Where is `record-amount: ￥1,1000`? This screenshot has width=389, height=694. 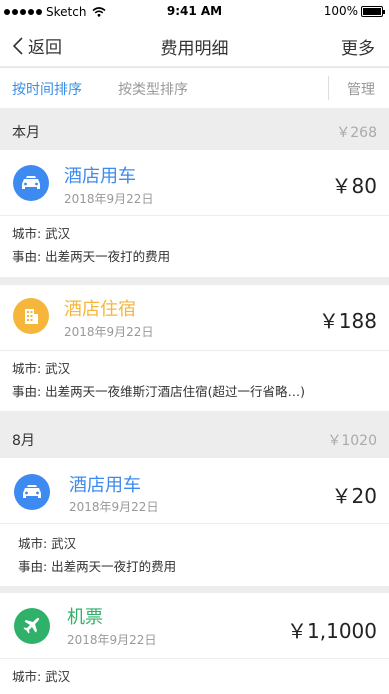
record-amount: ￥1,1000 is located at coordinates (332, 631).